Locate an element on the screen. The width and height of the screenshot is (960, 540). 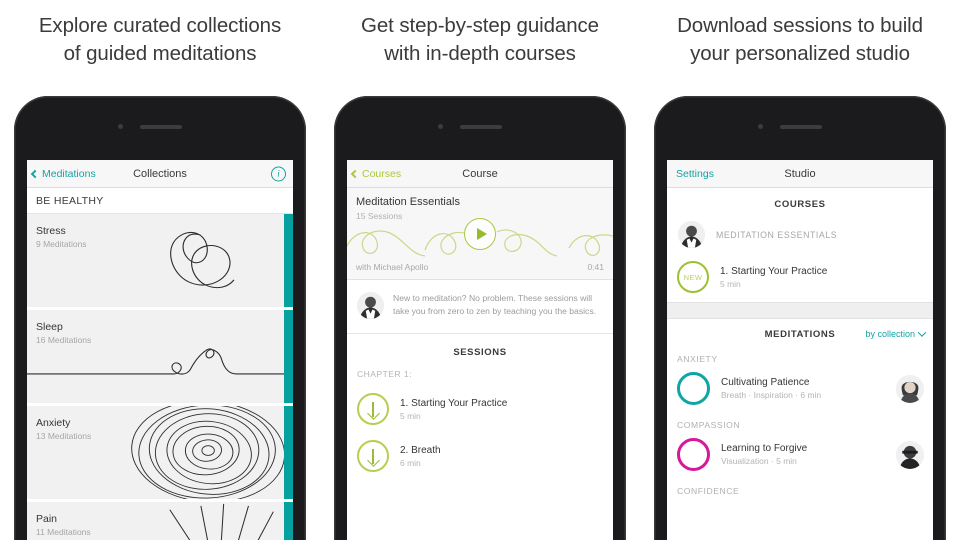
caption-line-2: with in-depth courses is located at coordinates (480, 53).